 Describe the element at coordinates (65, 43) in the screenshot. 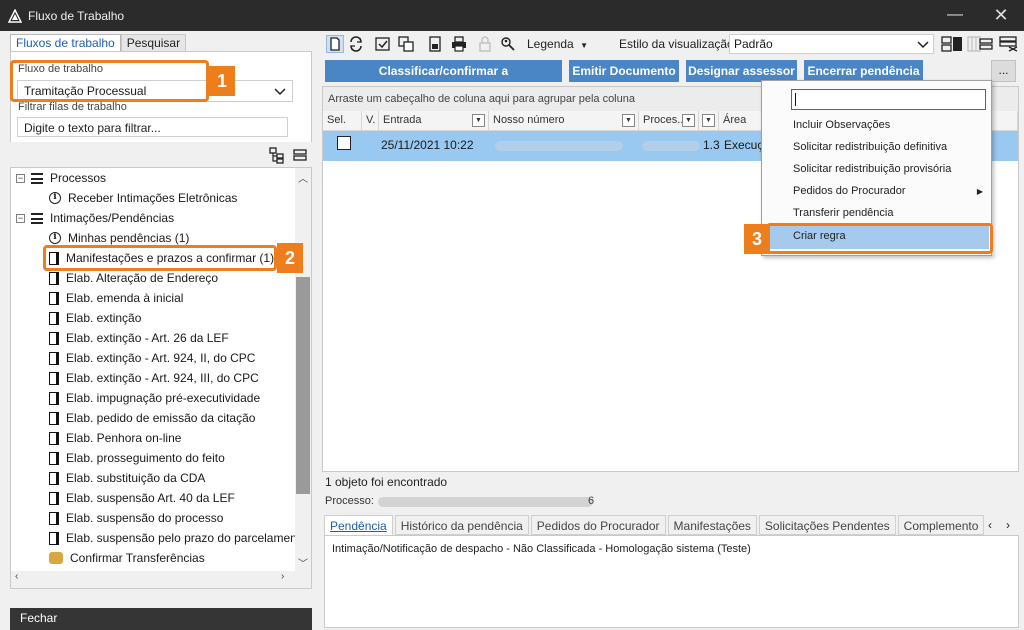

I see `tab-fluxos: Fluxos de trabalho` at that location.